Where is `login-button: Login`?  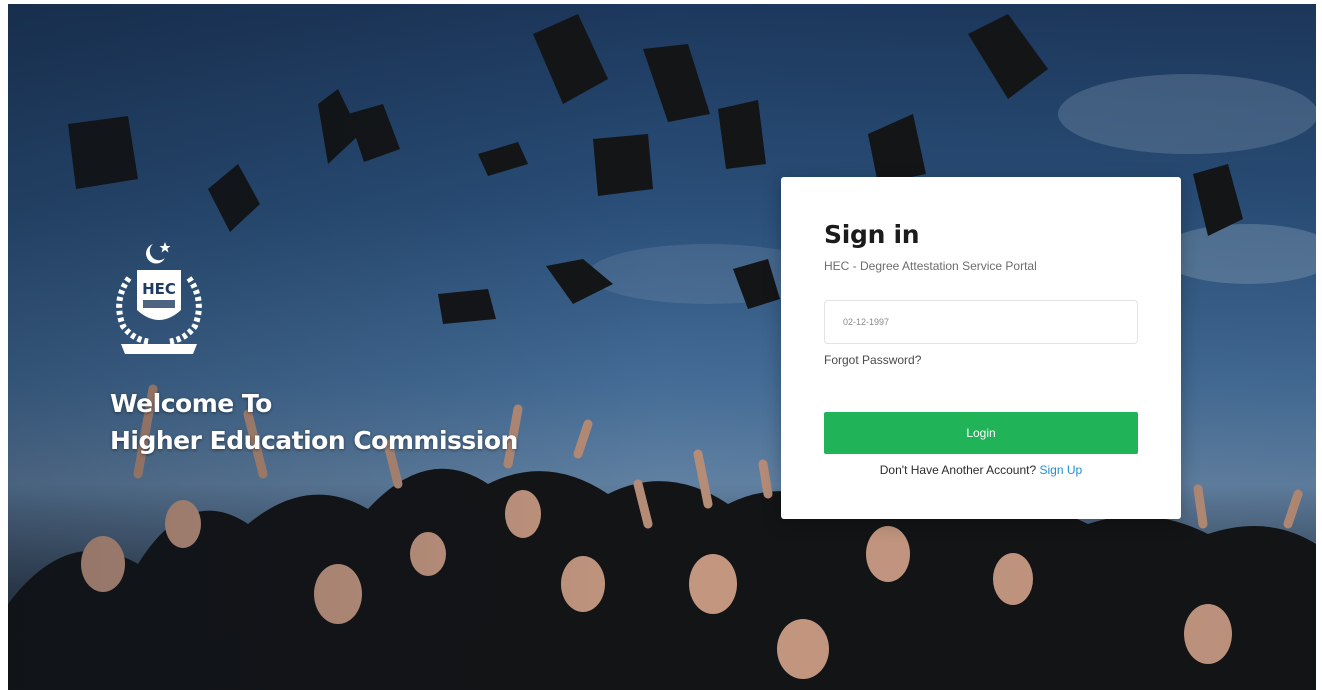 login-button: Login is located at coordinates (981, 433).